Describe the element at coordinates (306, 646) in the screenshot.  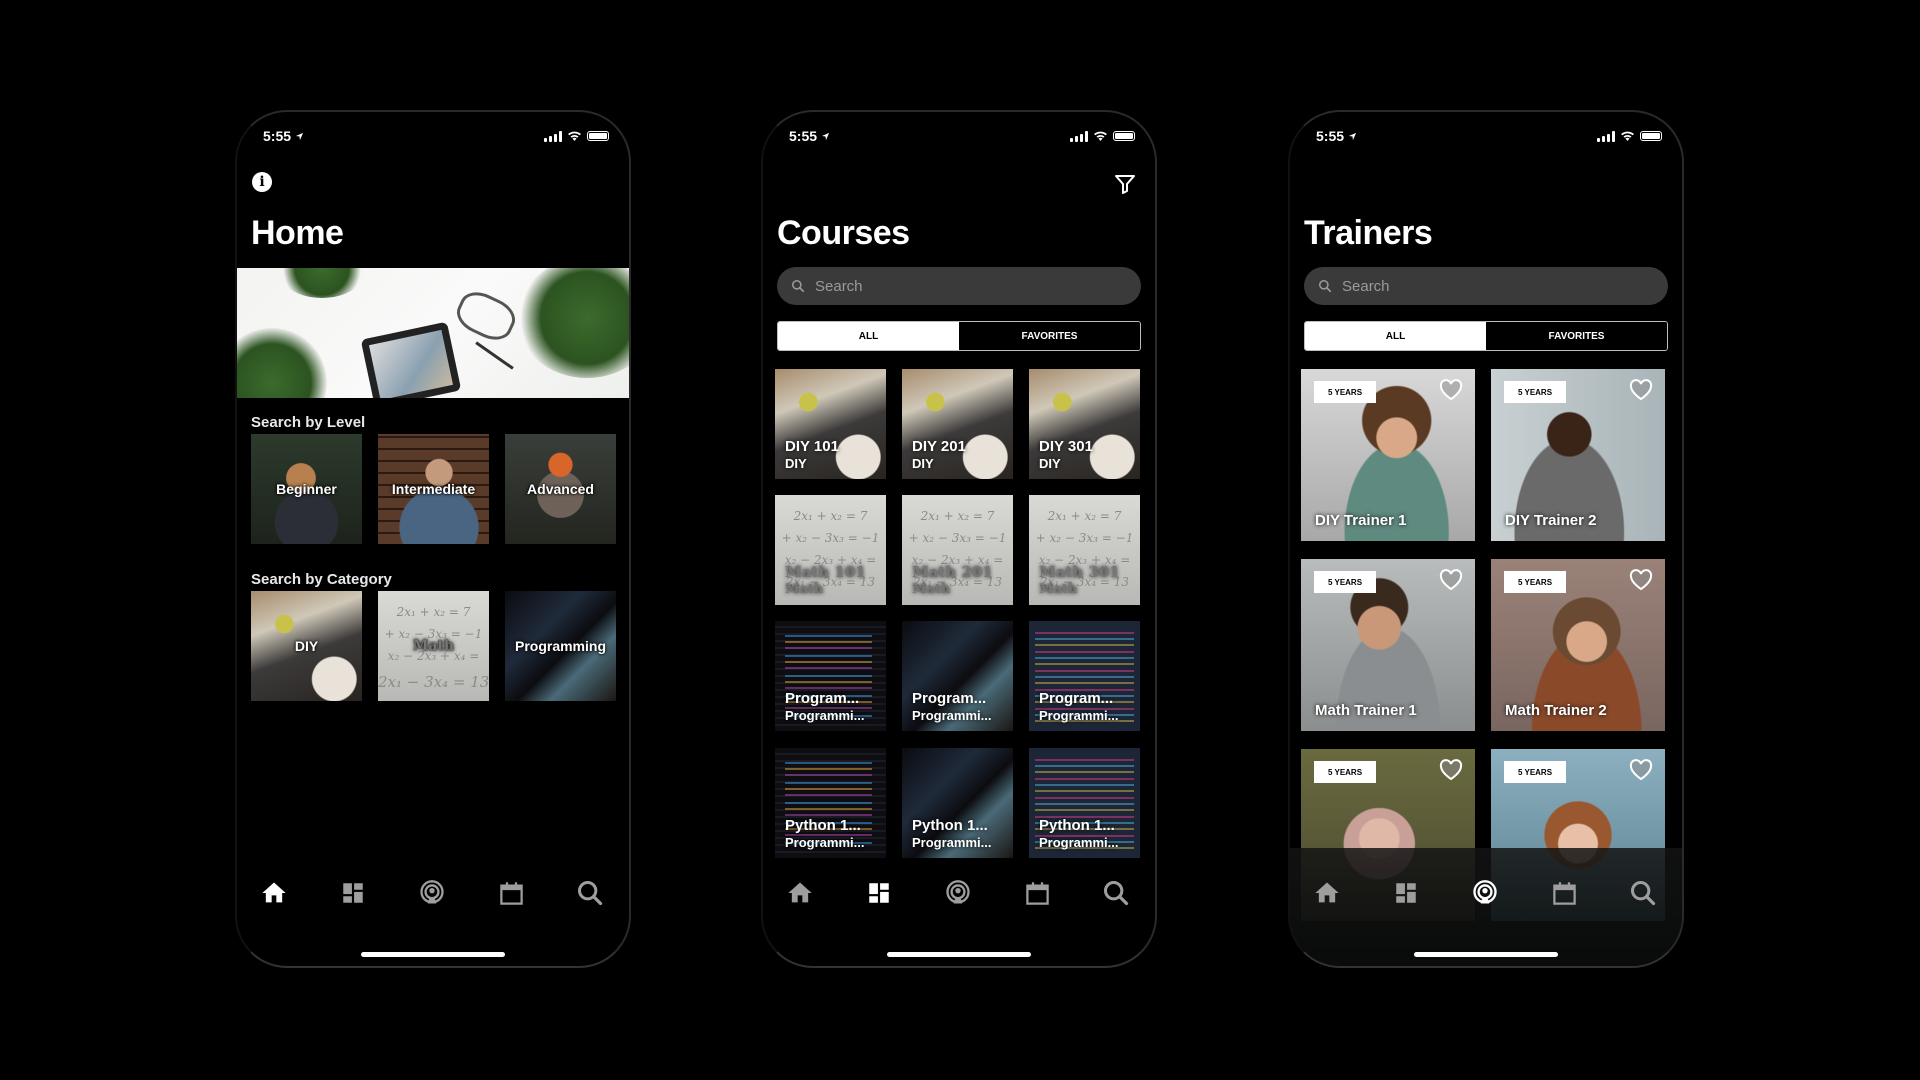
I see `category-tile-diy: DIY` at that location.